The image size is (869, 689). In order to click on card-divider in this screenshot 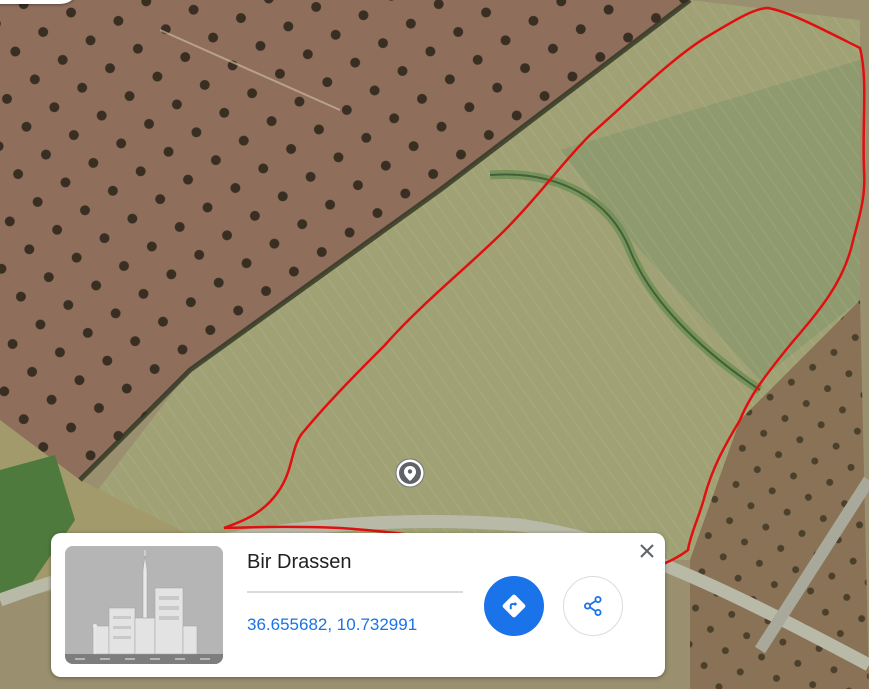, I will do `click(355, 592)`.